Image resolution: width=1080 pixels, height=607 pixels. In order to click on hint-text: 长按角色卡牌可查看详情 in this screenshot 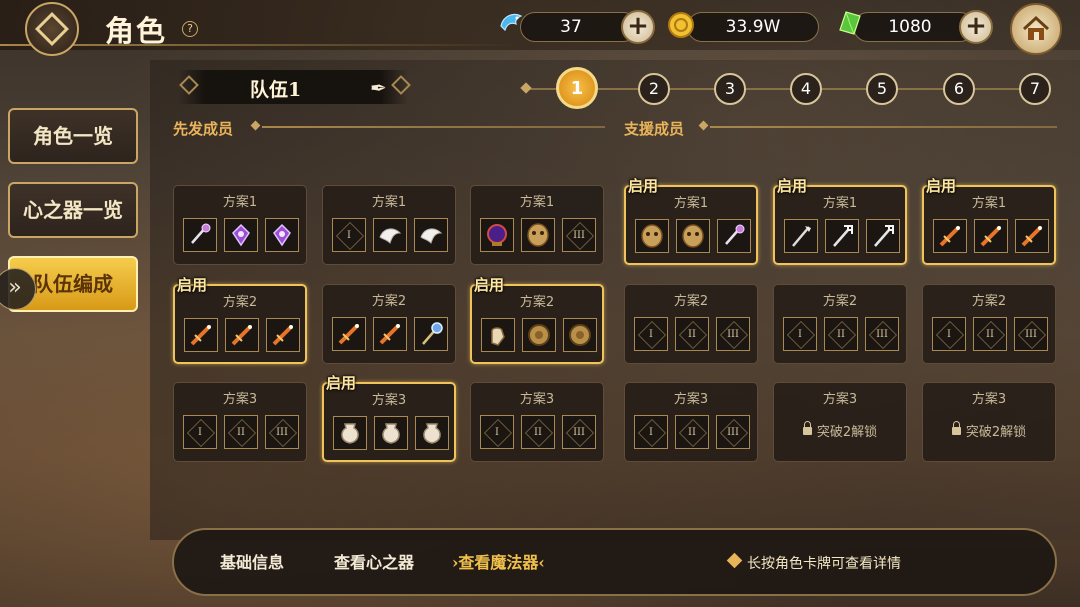, I will do `click(824, 564)`.